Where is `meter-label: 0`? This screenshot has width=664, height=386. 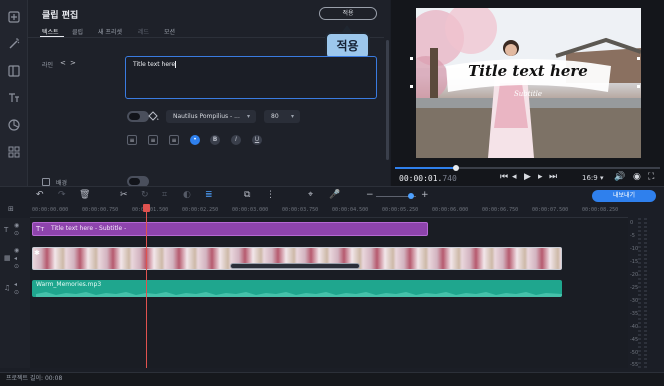 meter-label: 0 is located at coordinates (632, 223).